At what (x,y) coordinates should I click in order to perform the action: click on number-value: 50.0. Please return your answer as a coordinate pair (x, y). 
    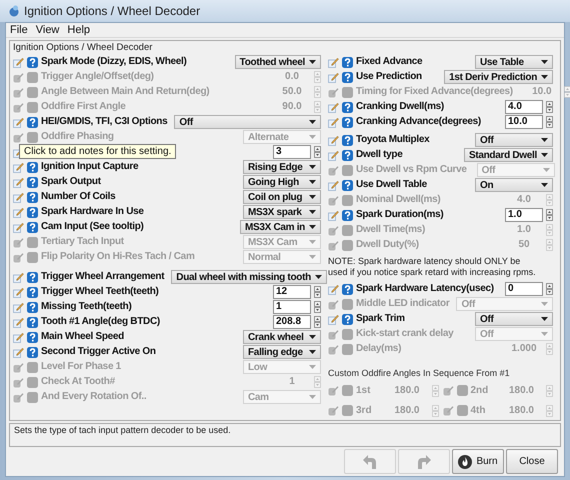
    Looking at the image, I should click on (292, 92).